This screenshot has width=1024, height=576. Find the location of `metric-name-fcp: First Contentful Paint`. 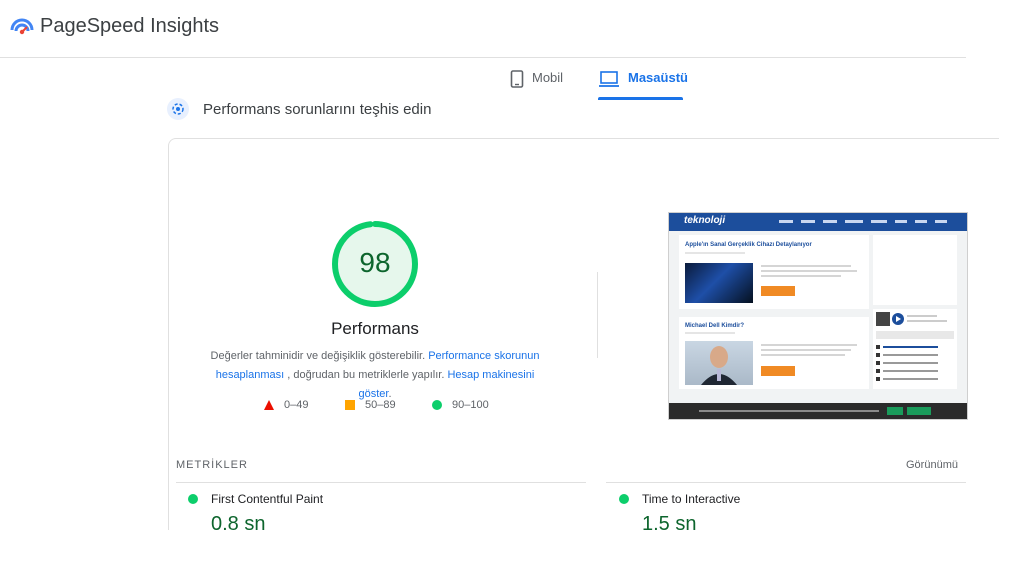

metric-name-fcp: First Contentful Paint is located at coordinates (267, 499).